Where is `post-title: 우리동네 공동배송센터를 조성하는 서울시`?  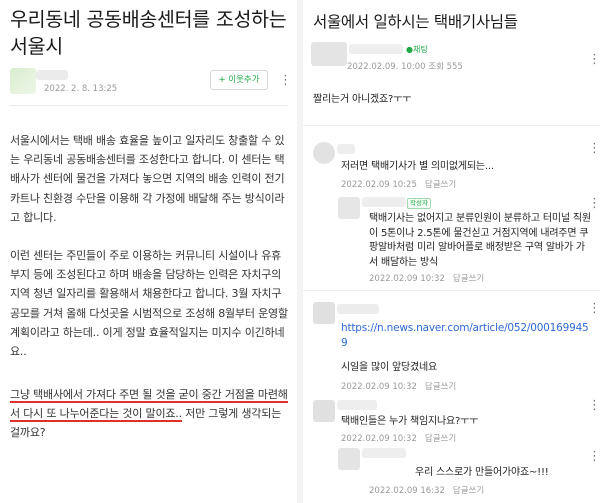
post-title: 우리동네 공동배송센터를 조성하는 서울시 is located at coordinates (148, 33).